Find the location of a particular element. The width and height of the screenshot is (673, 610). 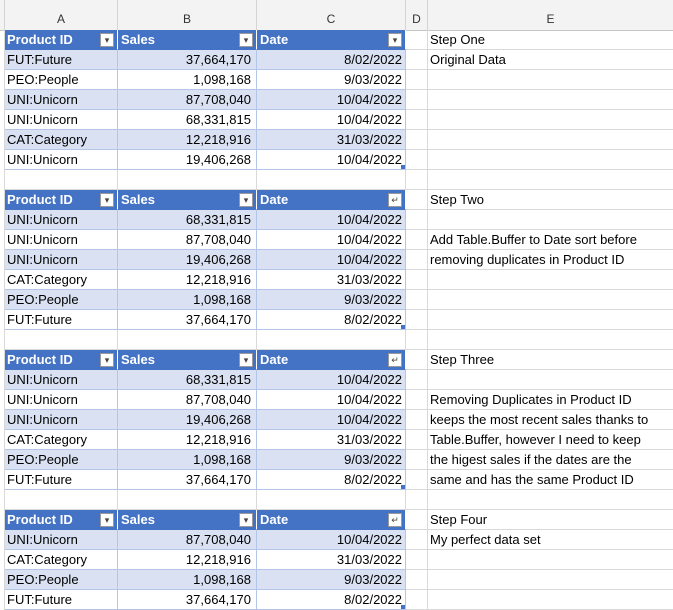

note-cell: same and has the same Product ID is located at coordinates (550, 480).